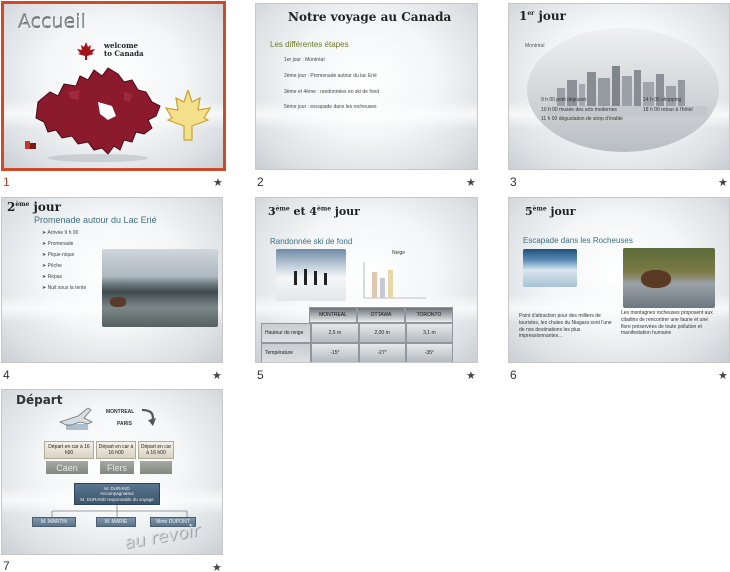  Describe the element at coordinates (564, 100) in the screenshot. I see `slide-3-schedule-item: 9 h 00 petit déjeuner` at that location.